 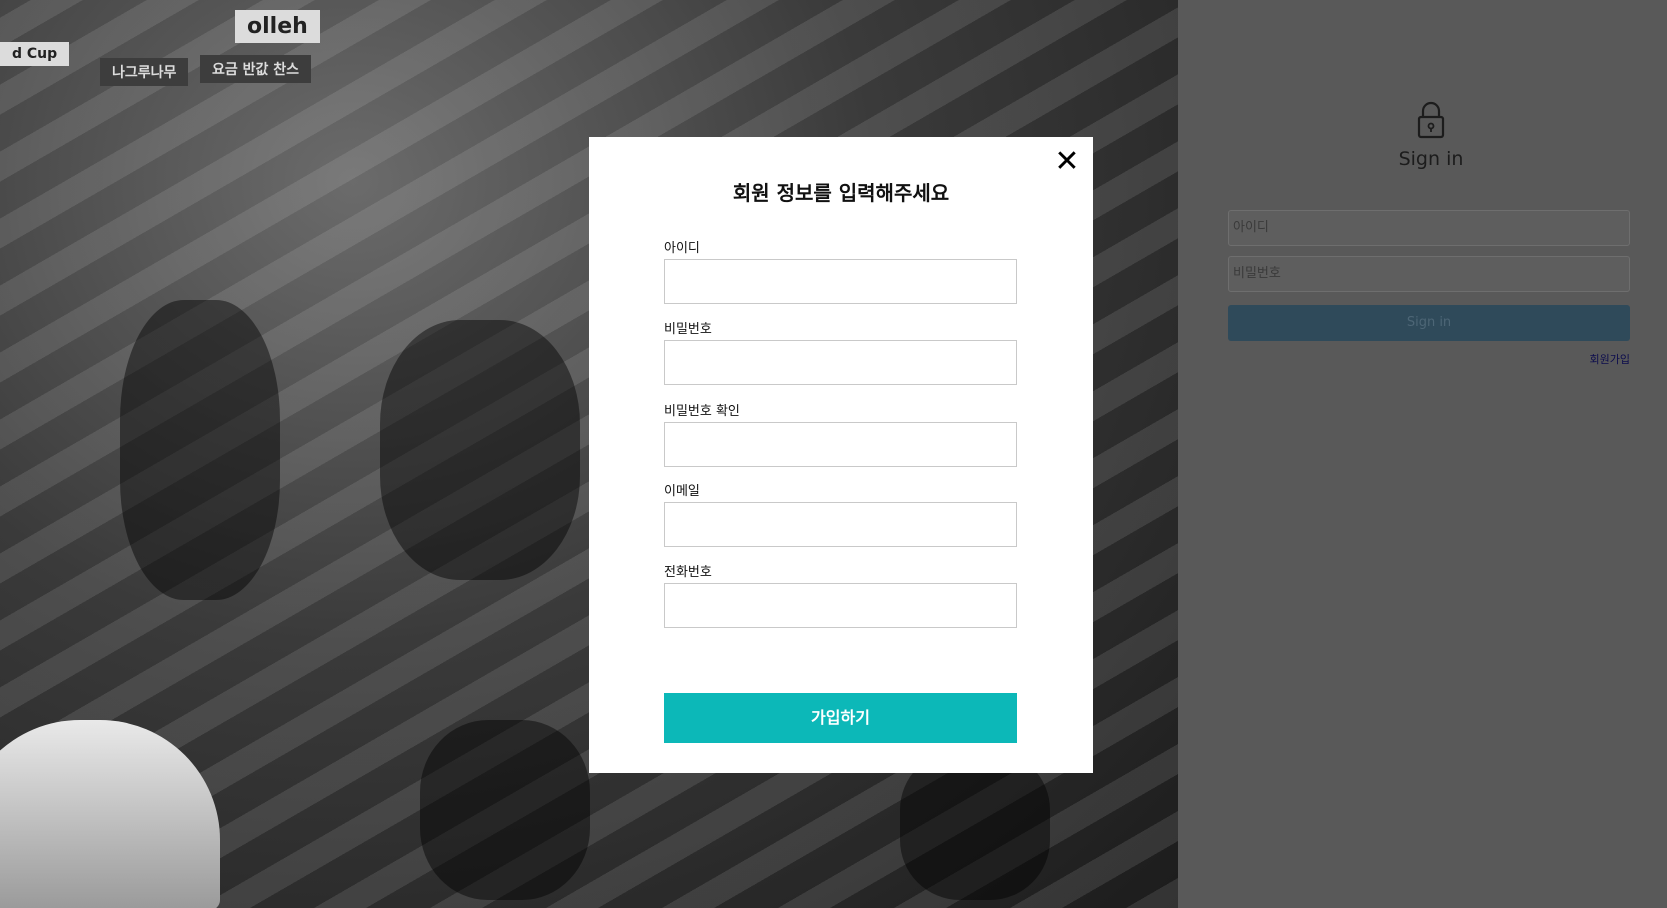 What do you see at coordinates (1429, 323) in the screenshot?
I see `signin-button: Sign in` at bounding box center [1429, 323].